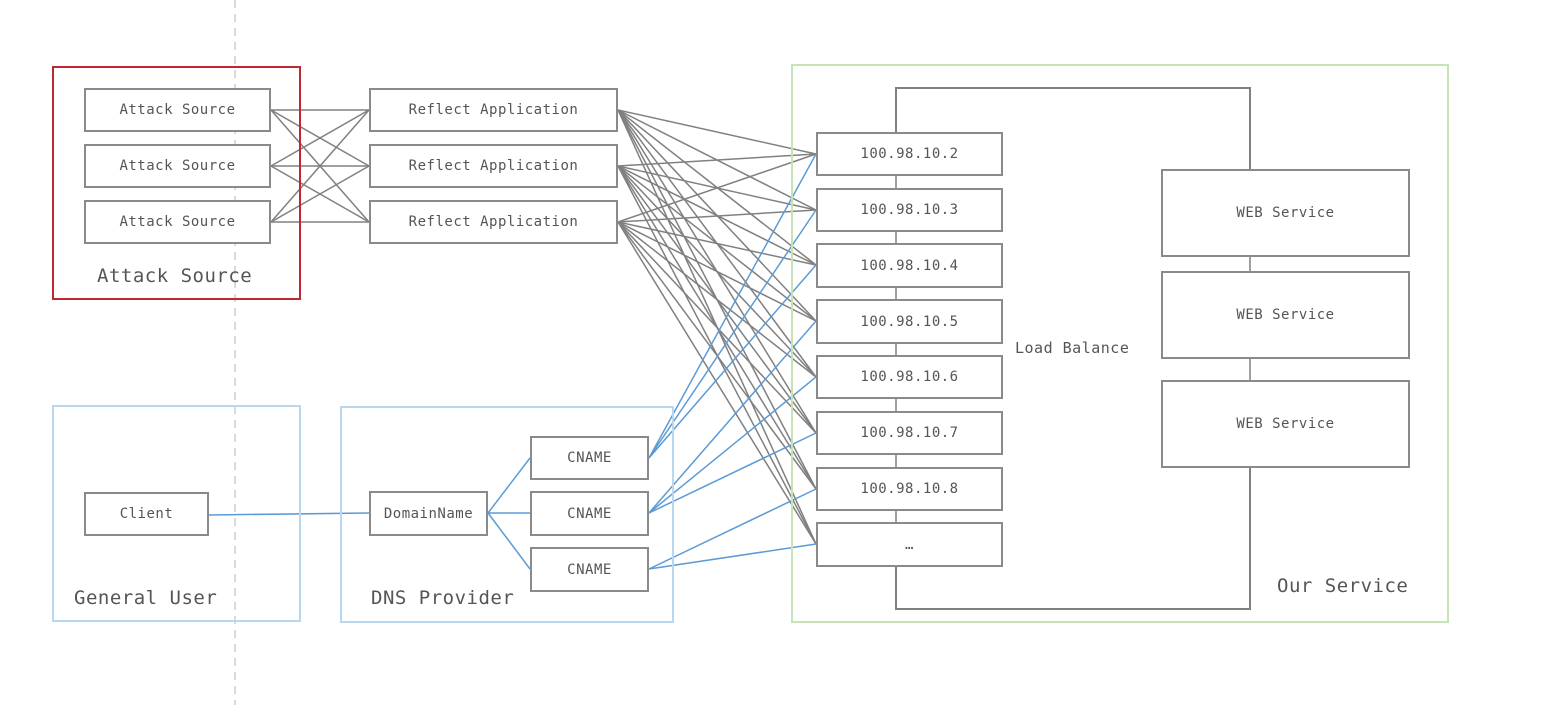 The image size is (1541, 705). Describe the element at coordinates (909, 433) in the screenshot. I see `ip-node: 100.98.10.7` at that location.